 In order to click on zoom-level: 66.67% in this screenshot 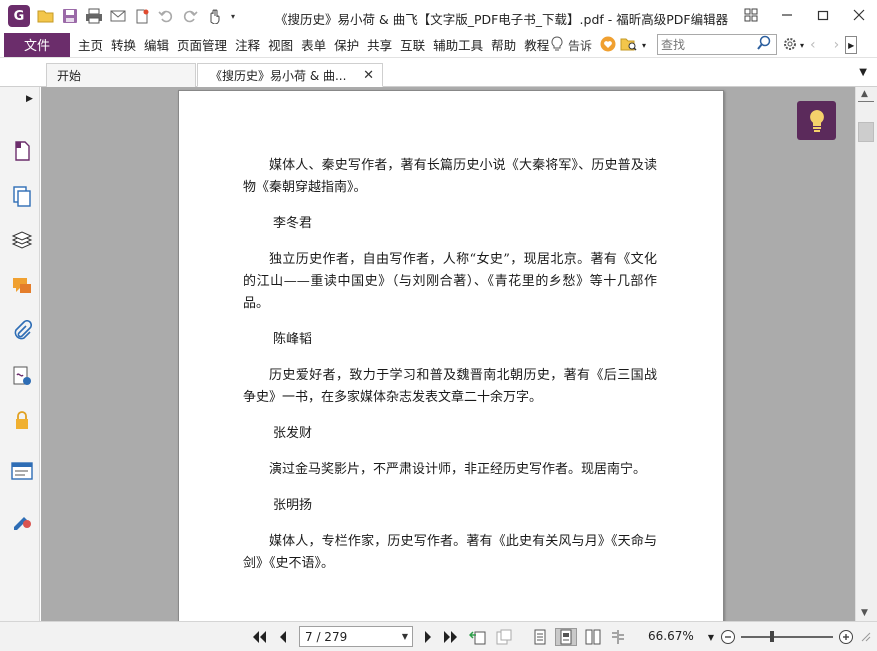, I will do `click(671, 636)`.